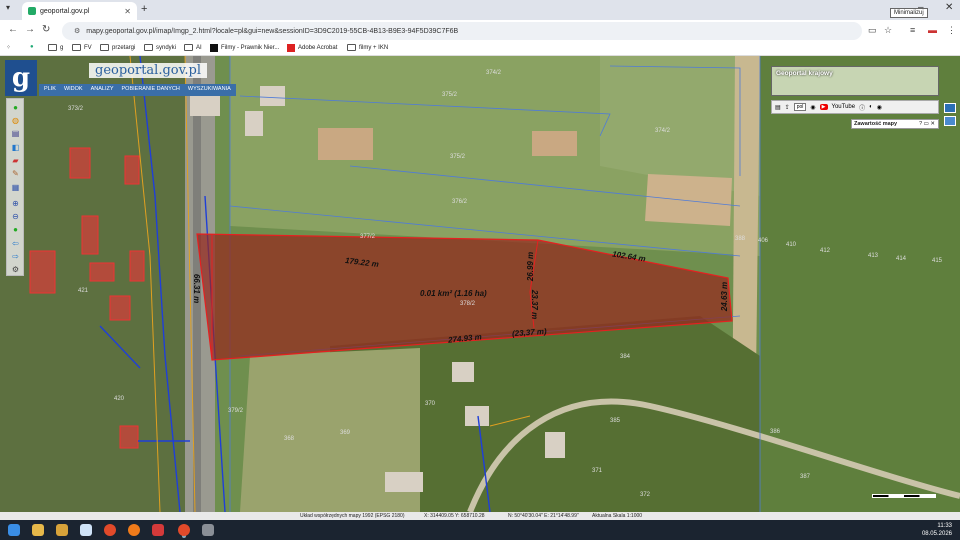 This screenshot has height=540, width=960. I want to click on chrome-active-icon, so click(184, 530).